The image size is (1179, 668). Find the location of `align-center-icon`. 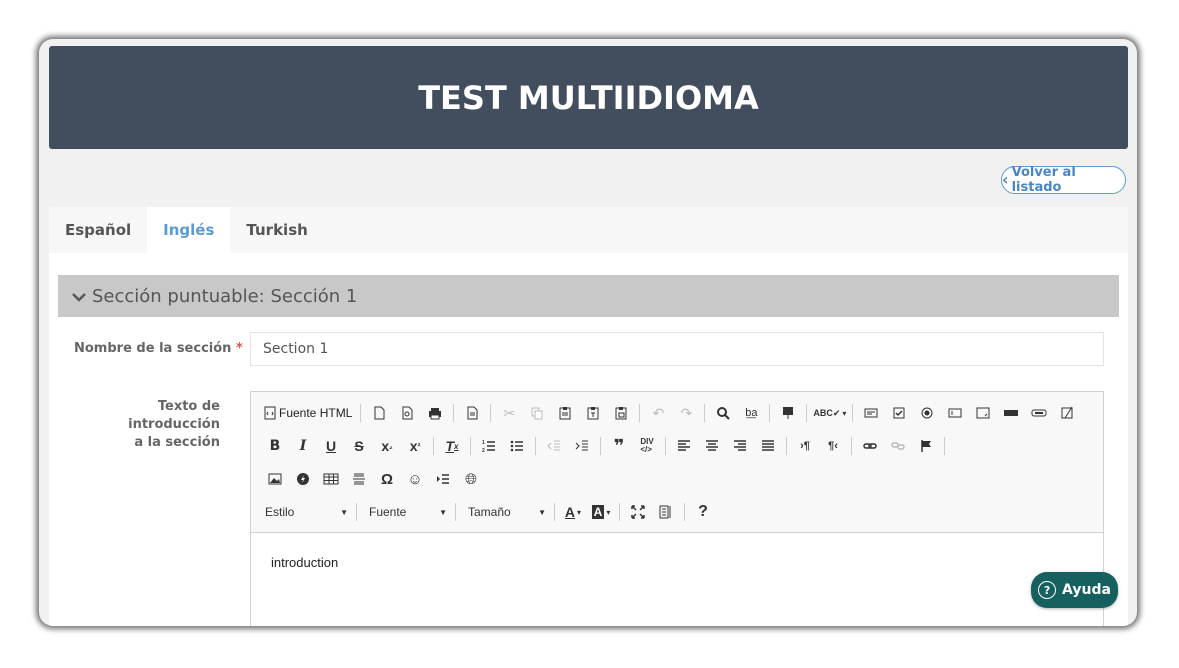

align-center-icon is located at coordinates (712, 446).